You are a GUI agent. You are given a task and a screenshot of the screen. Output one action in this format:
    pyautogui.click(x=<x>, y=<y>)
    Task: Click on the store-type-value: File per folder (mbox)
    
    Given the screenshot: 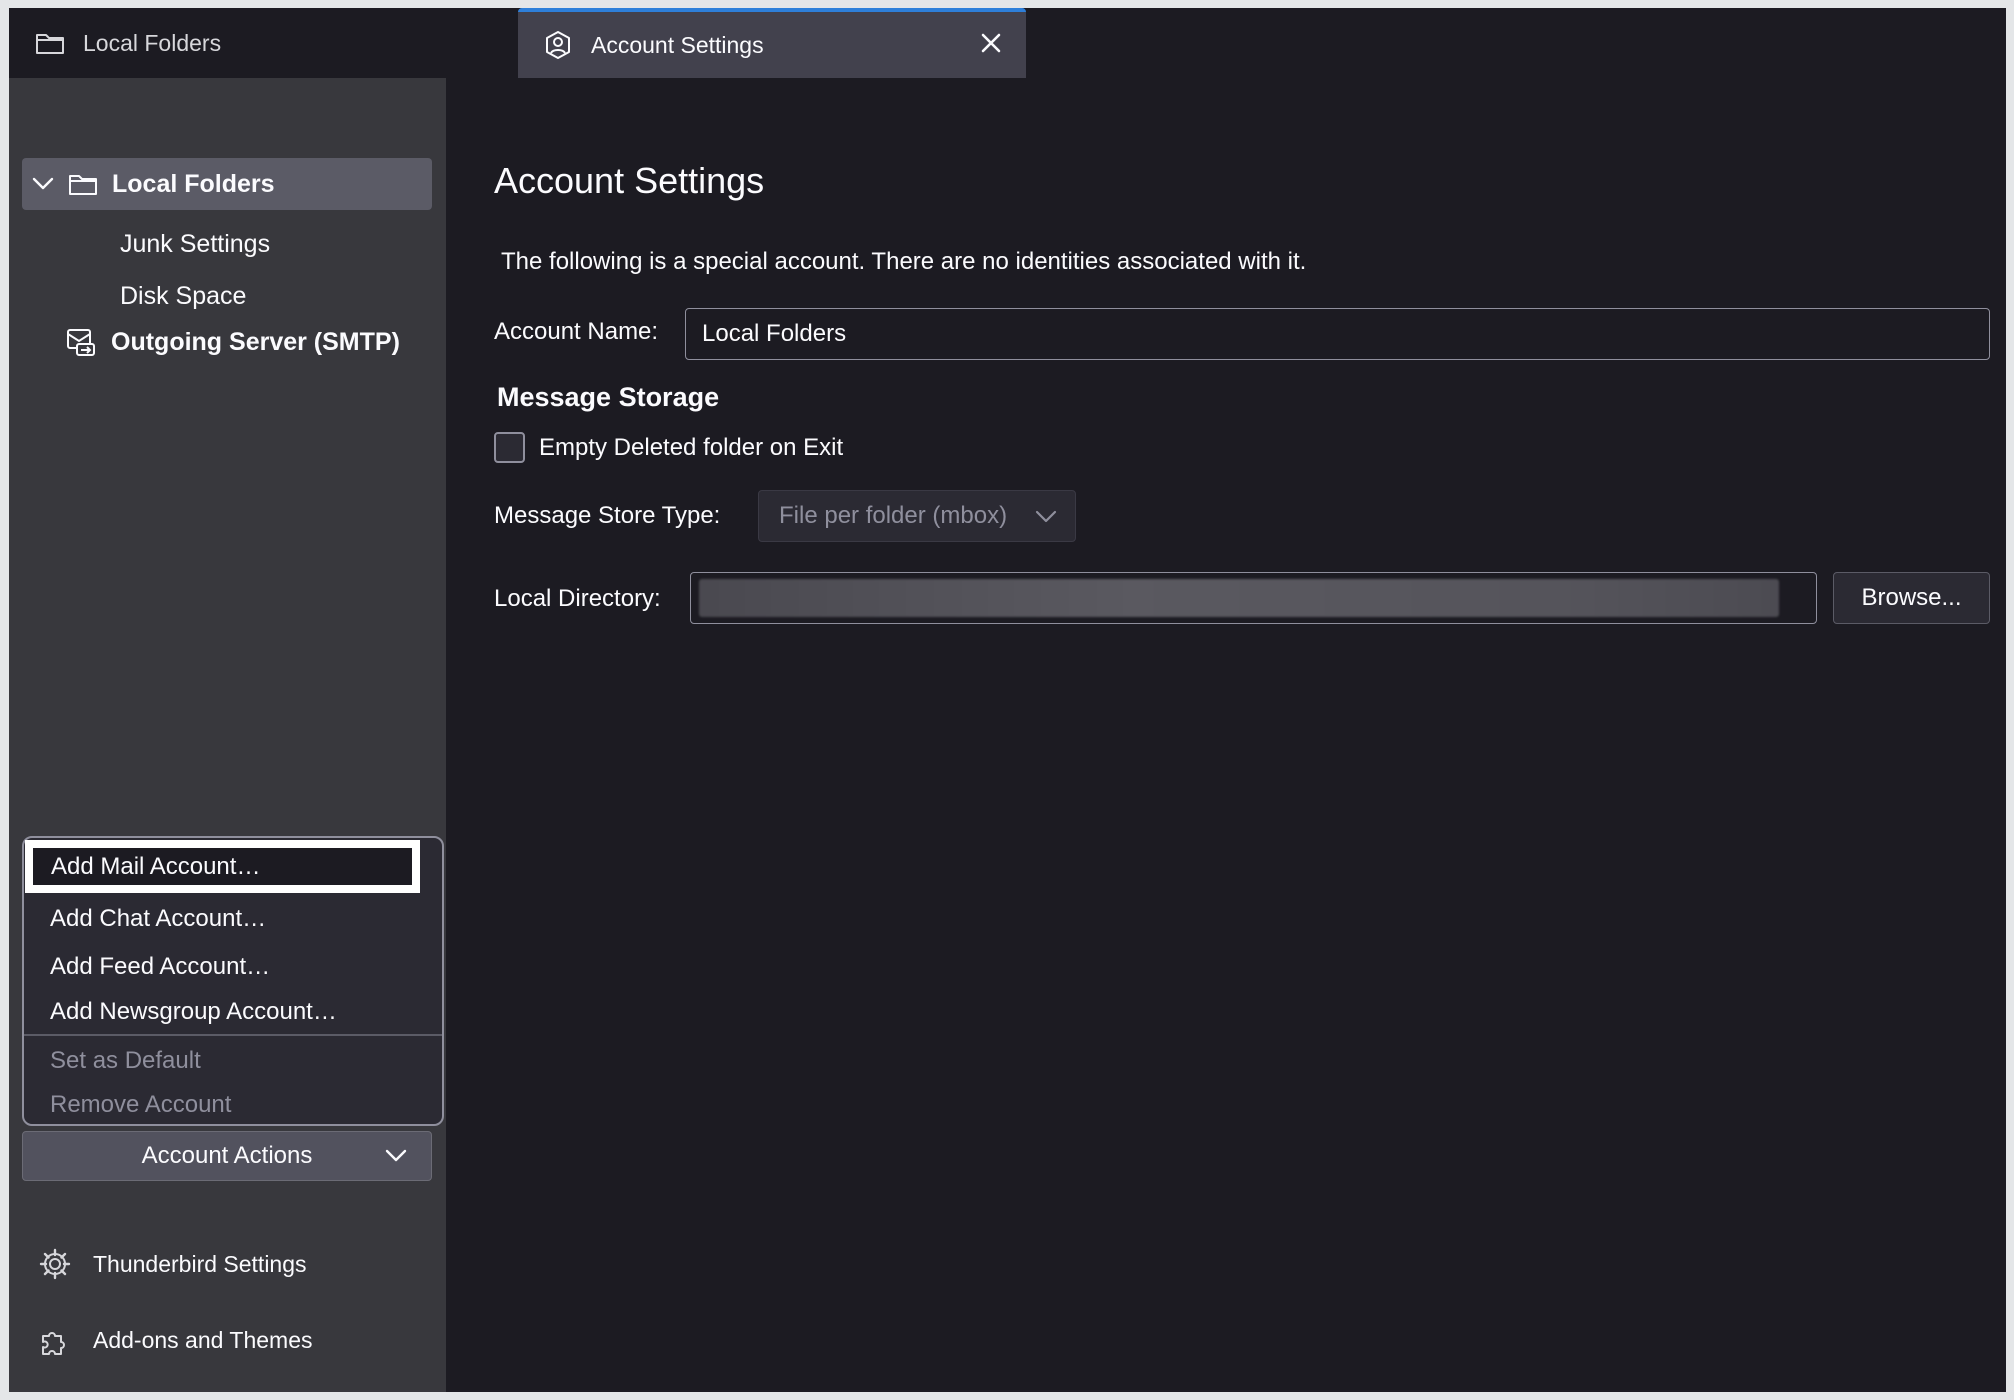 What is the action you would take?
    pyautogui.click(x=893, y=515)
    